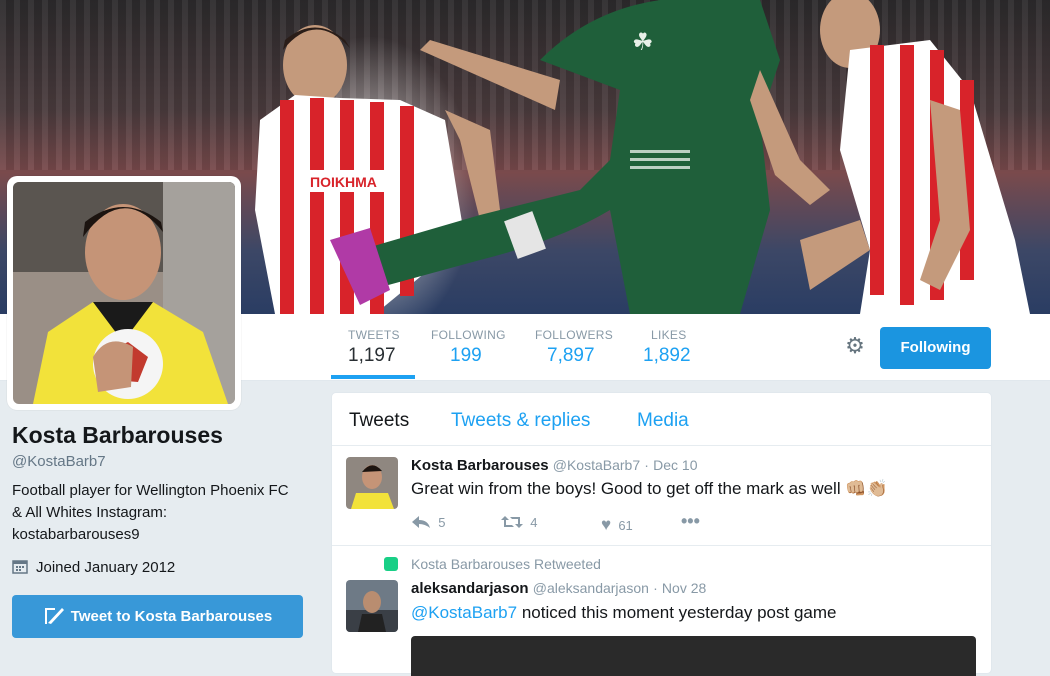 This screenshot has width=1050, height=676. I want to click on tweet-to-label: Tweet to Kosta Barbarouses, so click(171, 616).